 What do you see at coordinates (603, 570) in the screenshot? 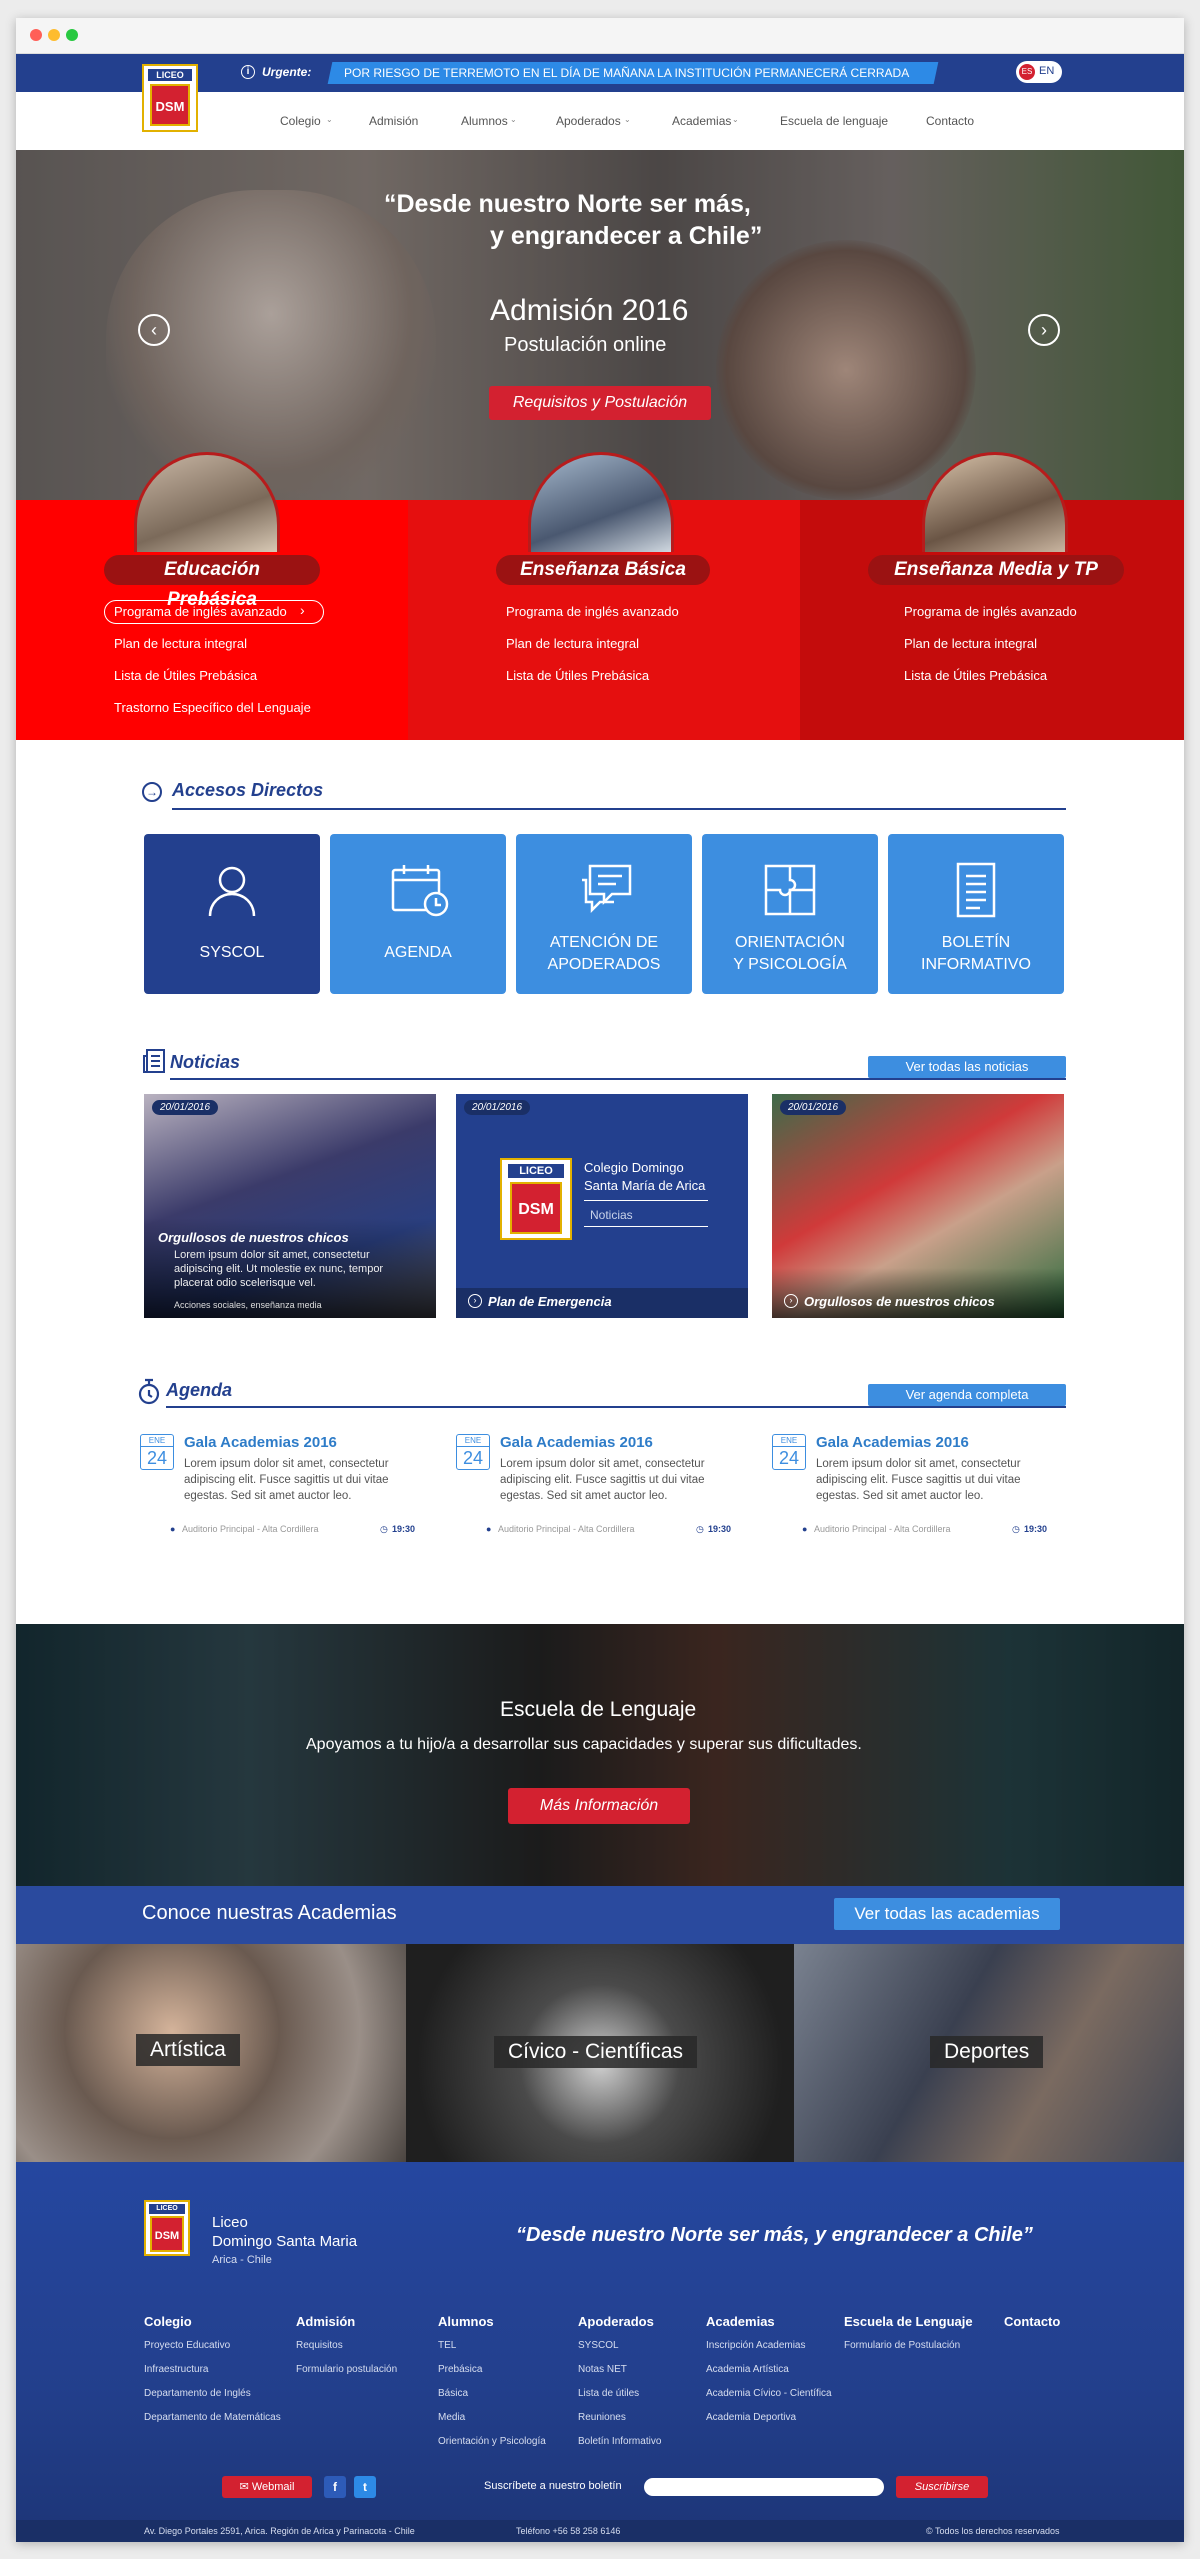
I see `level-basica-title: Enseñanza Básica` at bounding box center [603, 570].